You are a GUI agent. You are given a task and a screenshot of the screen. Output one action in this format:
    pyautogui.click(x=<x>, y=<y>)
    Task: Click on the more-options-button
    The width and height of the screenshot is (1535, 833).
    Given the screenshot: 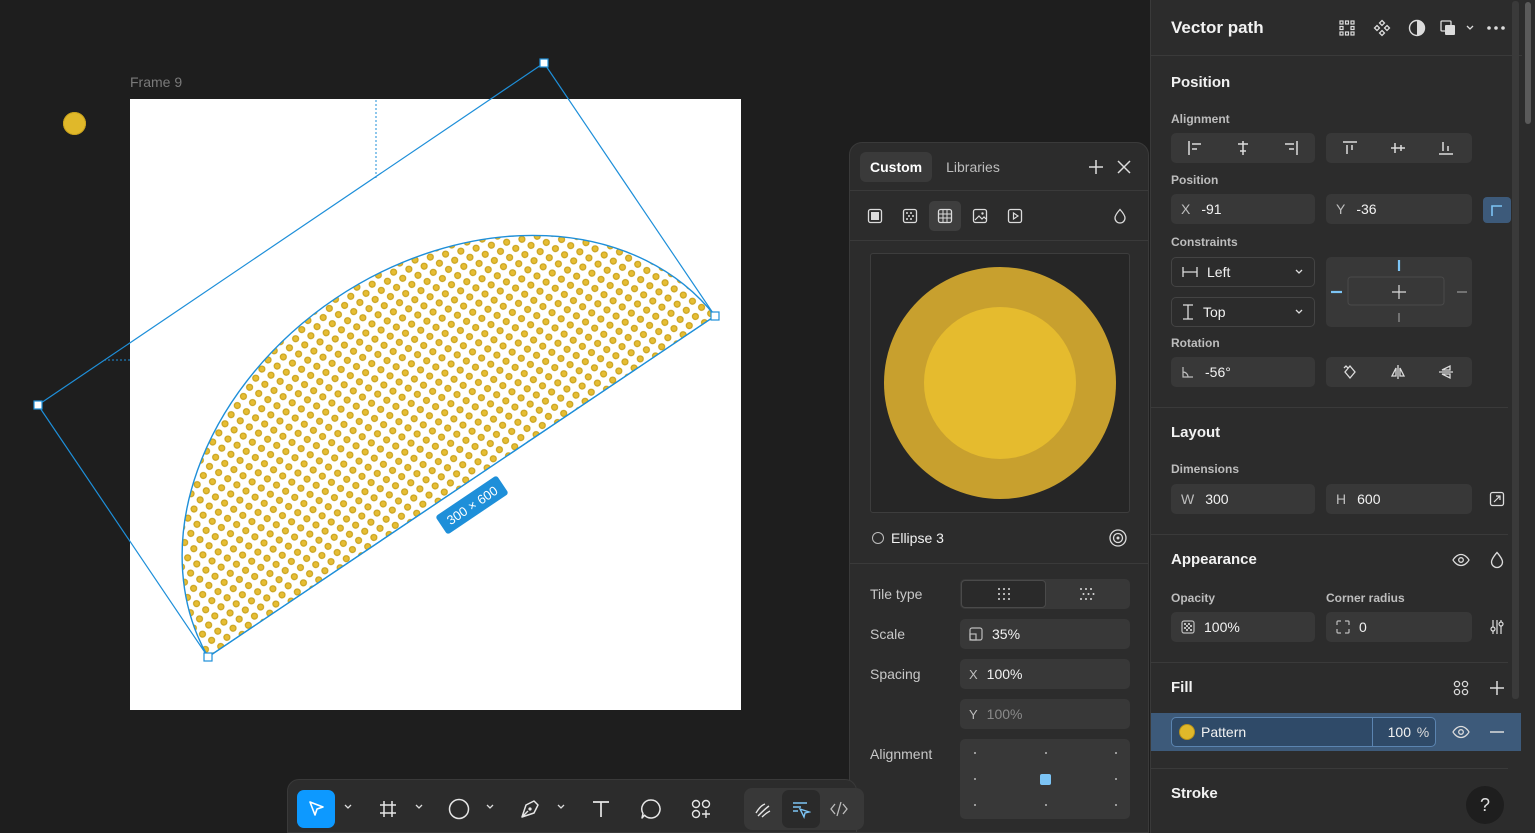 What is the action you would take?
    pyautogui.click(x=1495, y=28)
    